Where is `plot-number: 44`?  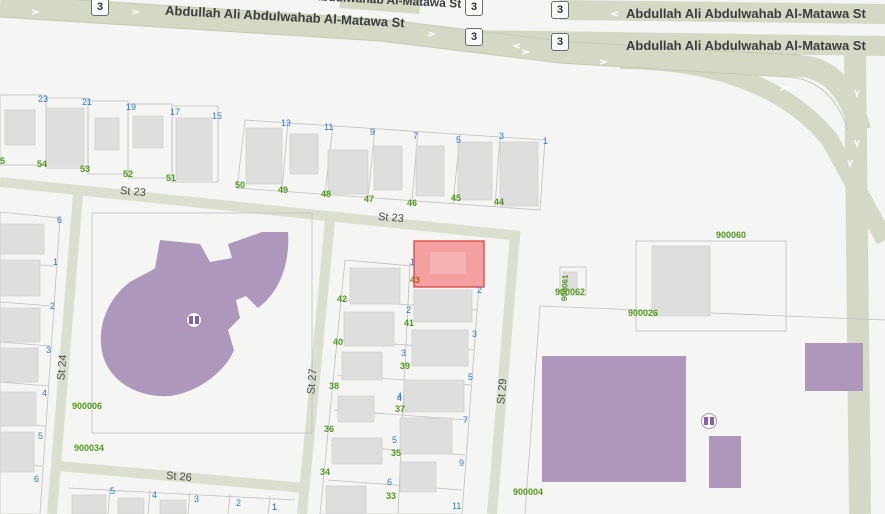 plot-number: 44 is located at coordinates (499, 202).